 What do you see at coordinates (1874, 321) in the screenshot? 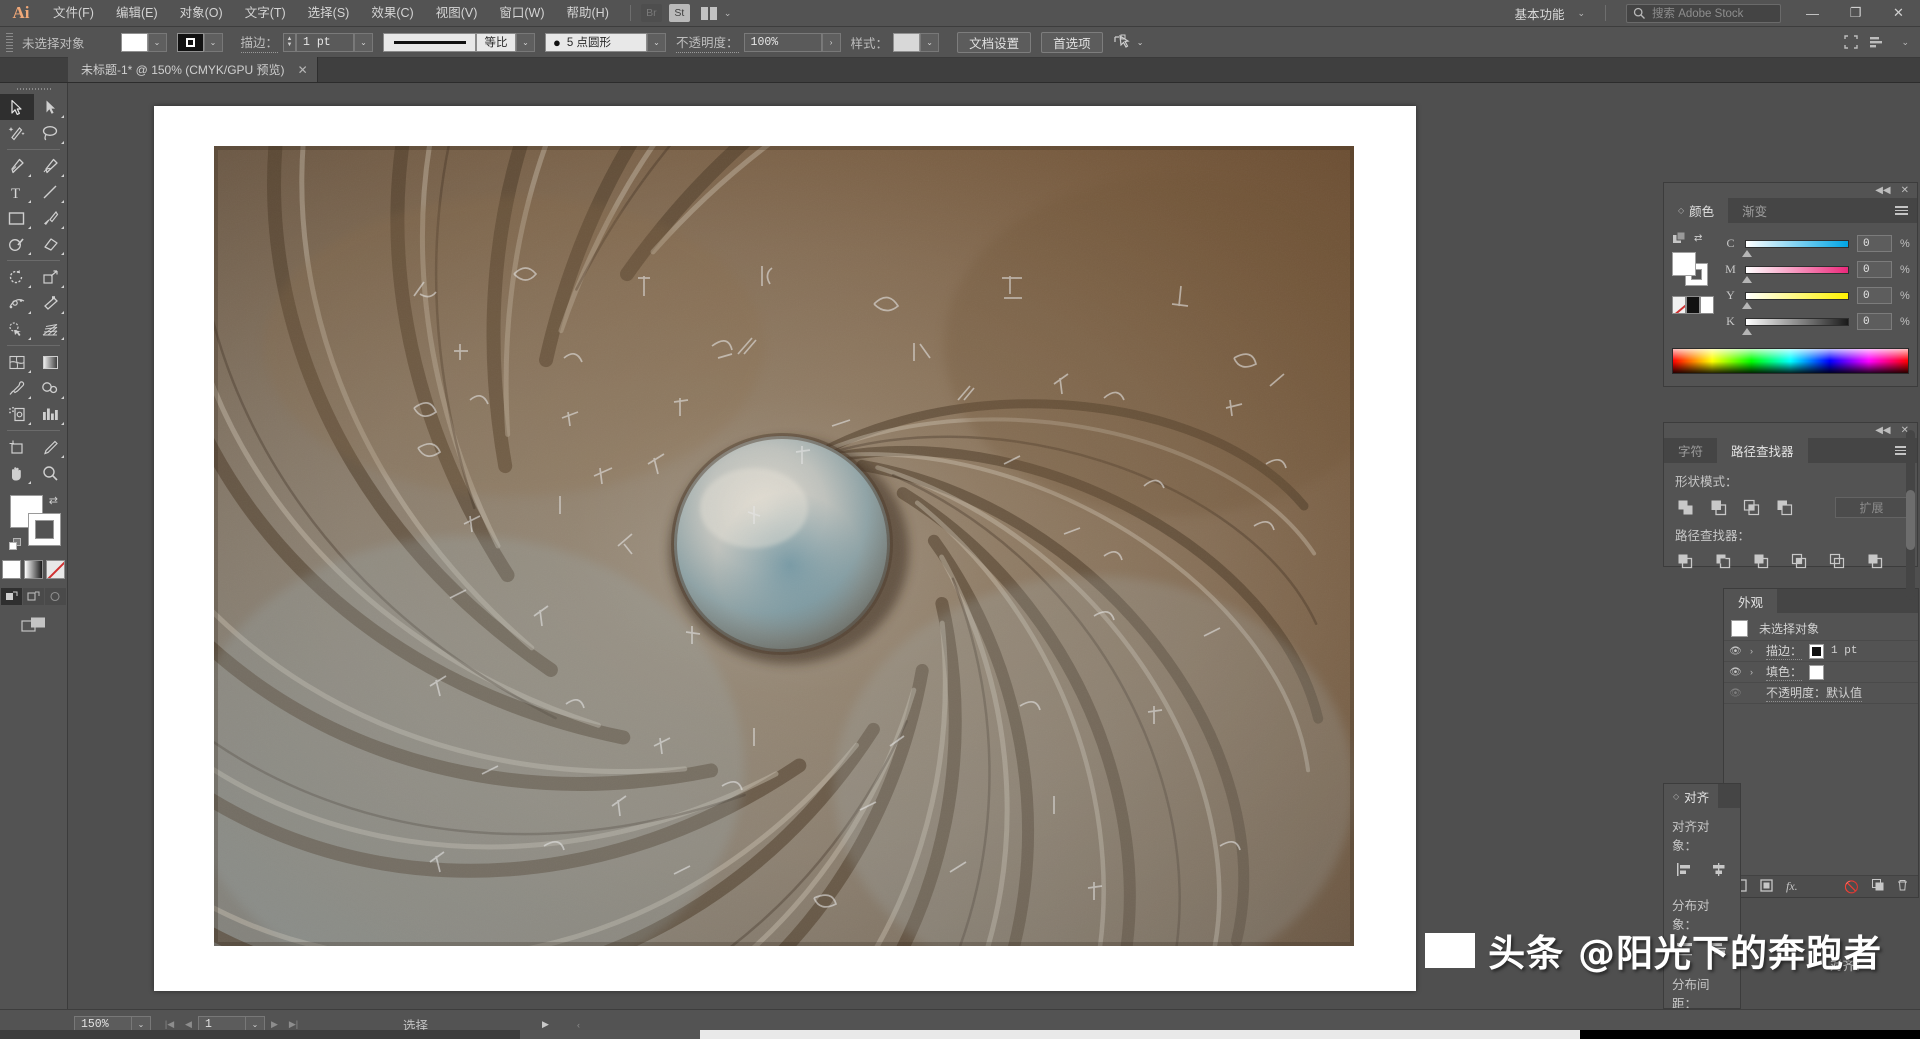
I see `slider-value-k: 0` at bounding box center [1874, 321].